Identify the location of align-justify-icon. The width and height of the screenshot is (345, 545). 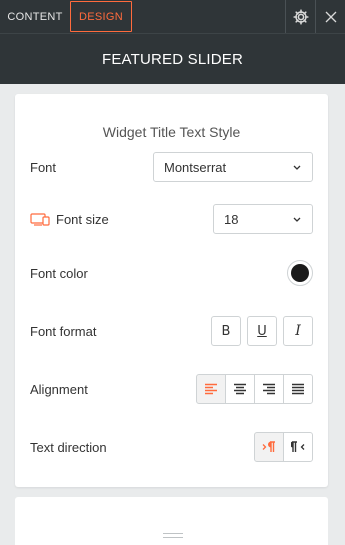
(298, 389).